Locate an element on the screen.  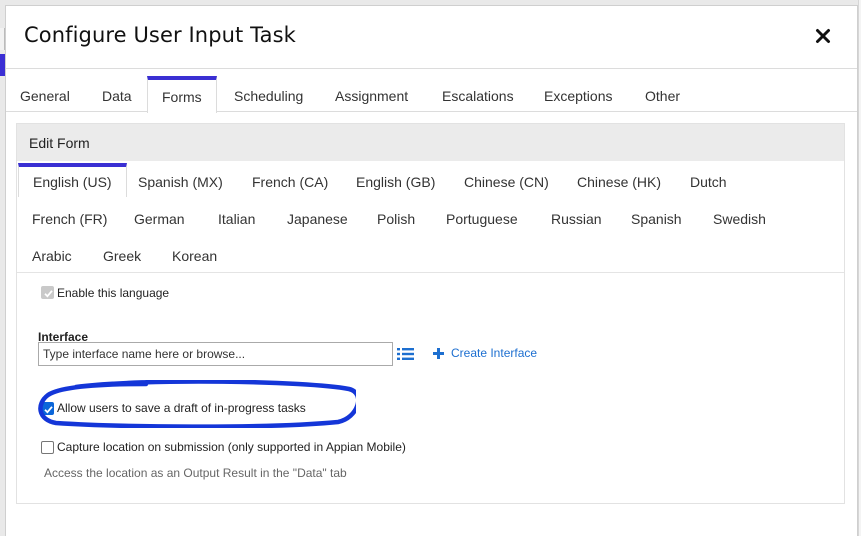
lang-tab-spanish-mx: Spanish (MX) is located at coordinates (180, 182).